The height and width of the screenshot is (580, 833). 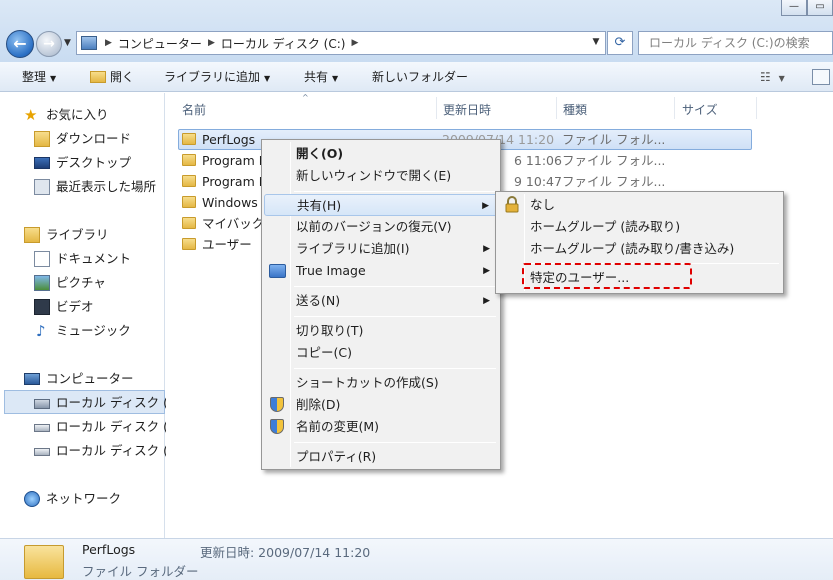 What do you see at coordinates (42, 307) in the screenshot?
I see `videos-icon` at bounding box center [42, 307].